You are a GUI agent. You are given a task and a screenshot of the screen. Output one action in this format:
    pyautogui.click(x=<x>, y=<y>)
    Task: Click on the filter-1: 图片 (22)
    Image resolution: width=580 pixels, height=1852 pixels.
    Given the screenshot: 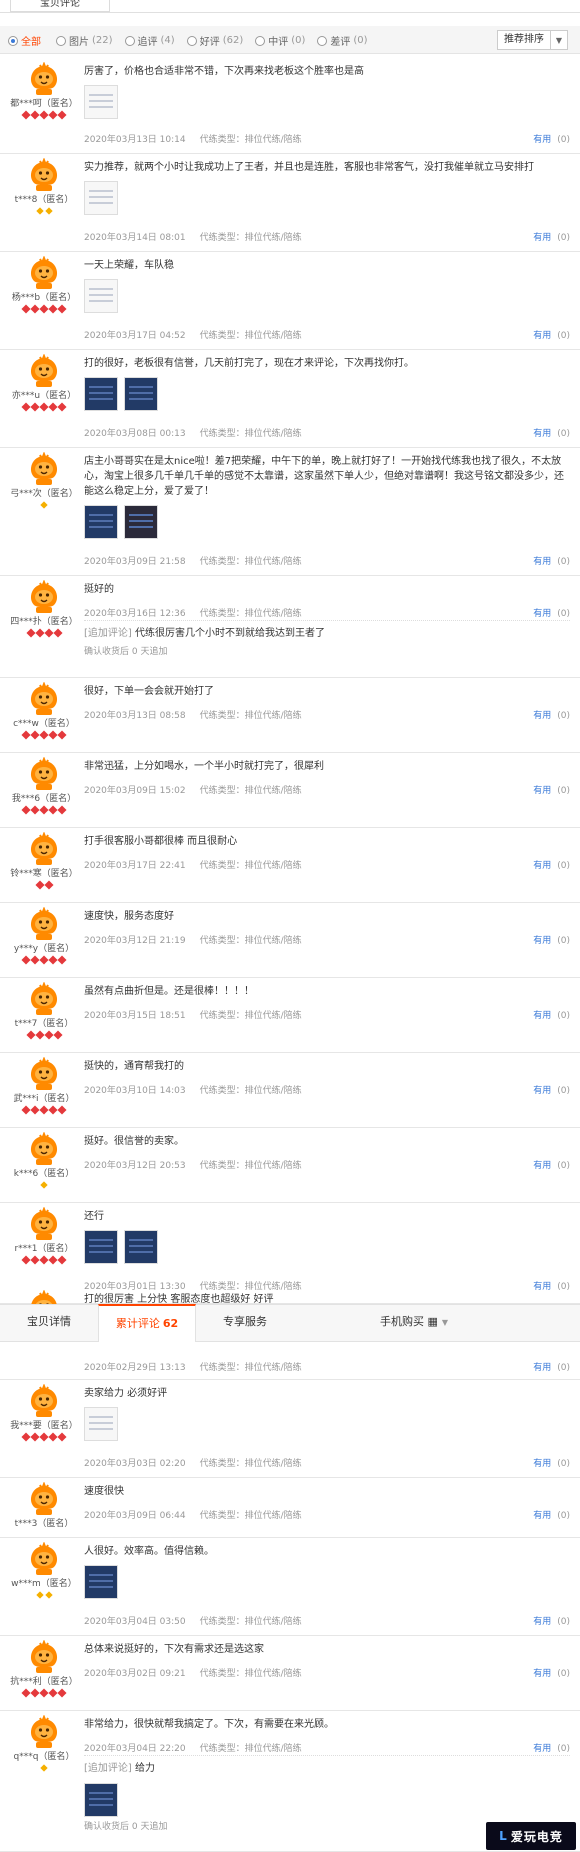 What is the action you would take?
    pyautogui.click(x=84, y=40)
    